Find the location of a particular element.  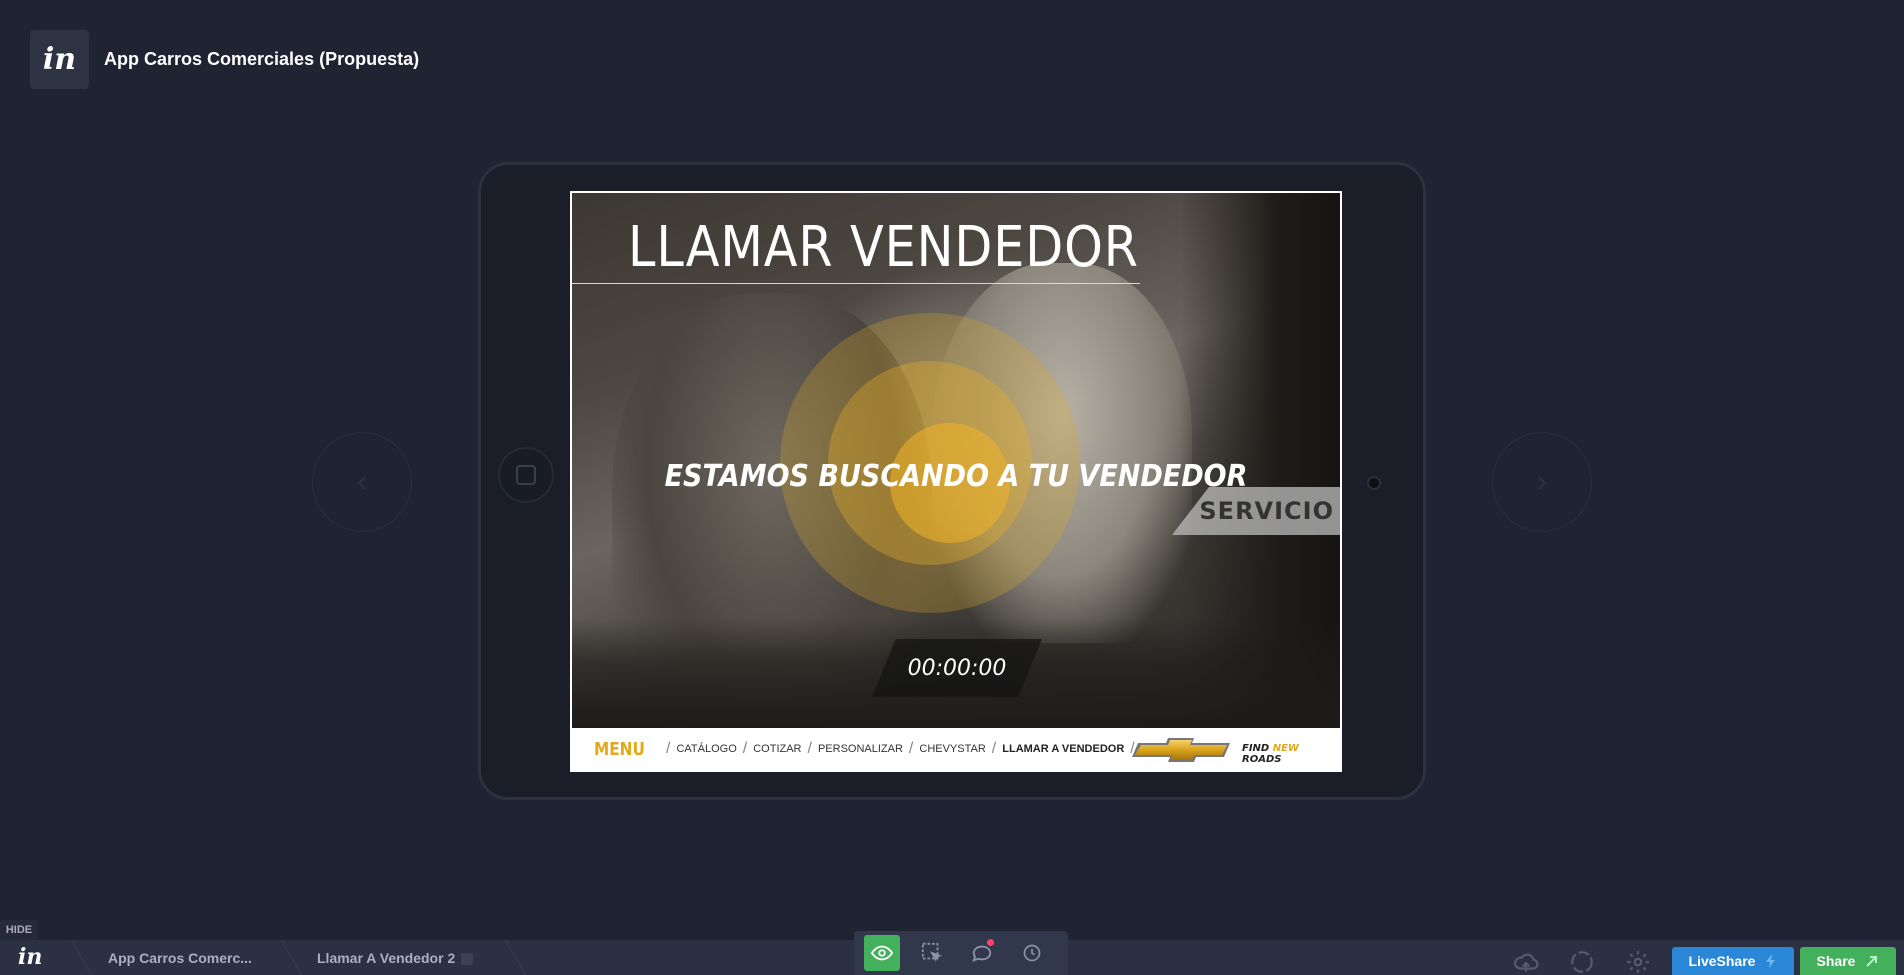

lightning-icon is located at coordinates (1771, 961).